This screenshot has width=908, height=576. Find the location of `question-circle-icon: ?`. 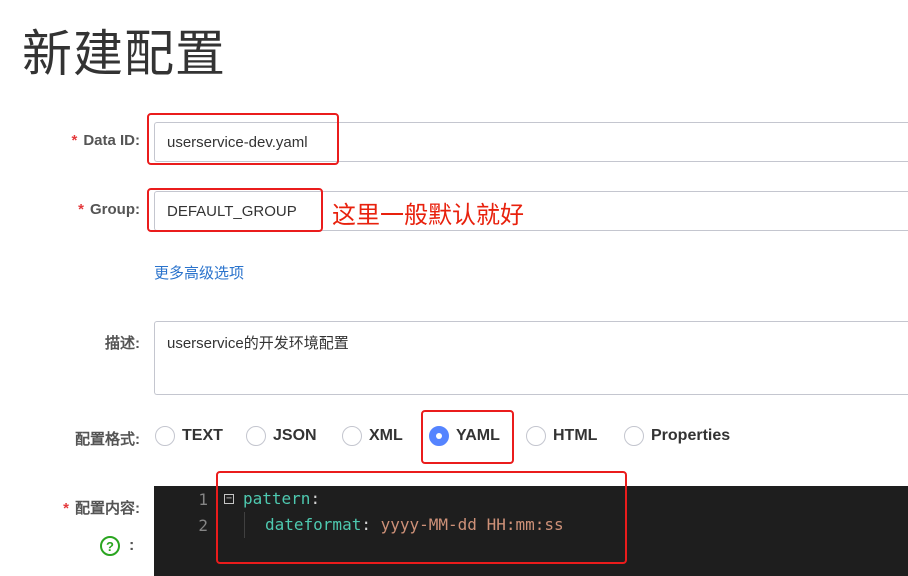

question-circle-icon: ? is located at coordinates (110, 546).